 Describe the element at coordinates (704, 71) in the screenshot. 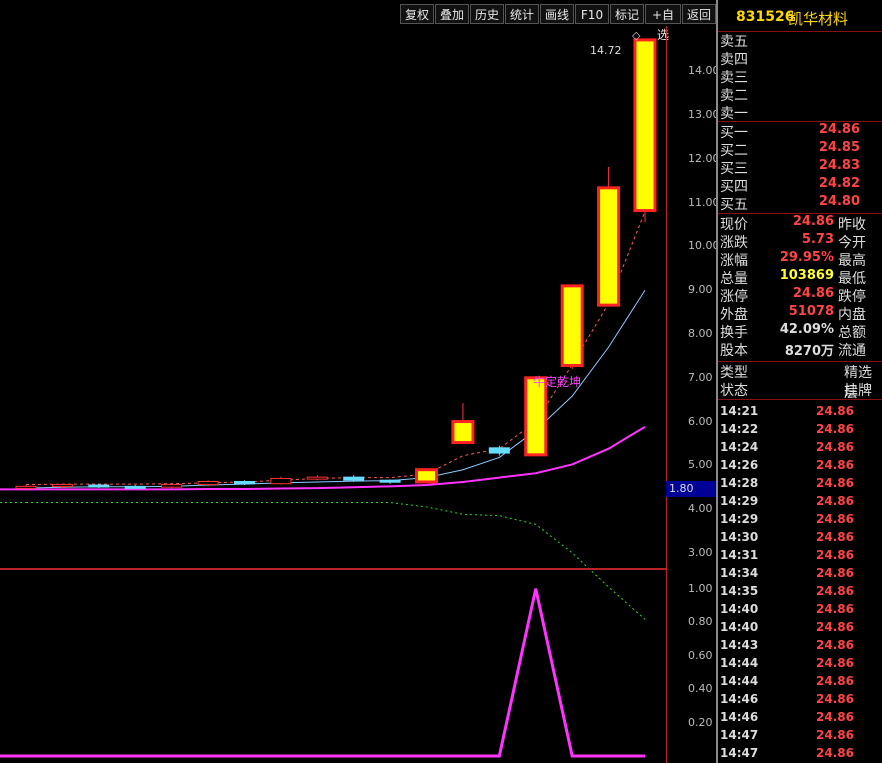

I see `price-tick-label: 14.00` at that location.